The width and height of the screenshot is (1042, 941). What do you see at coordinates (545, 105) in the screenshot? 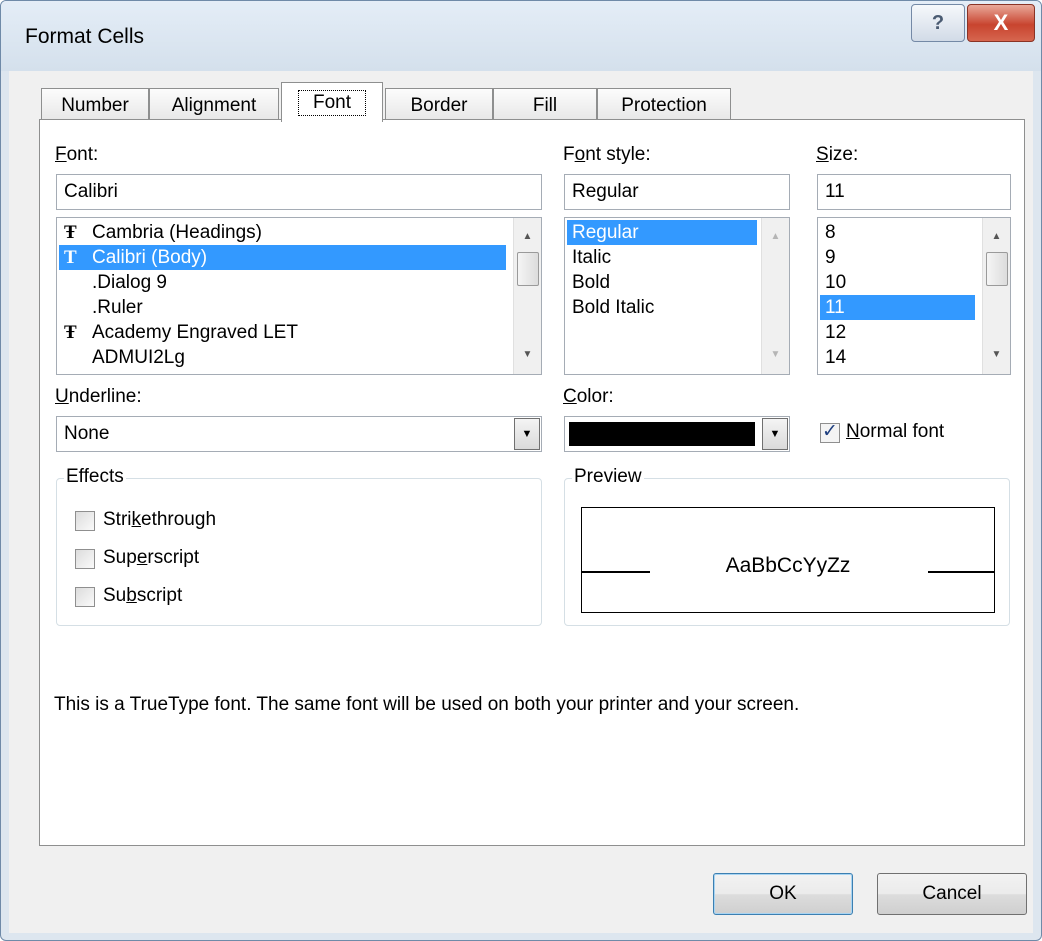
I see `tab-fill: Fill` at bounding box center [545, 105].